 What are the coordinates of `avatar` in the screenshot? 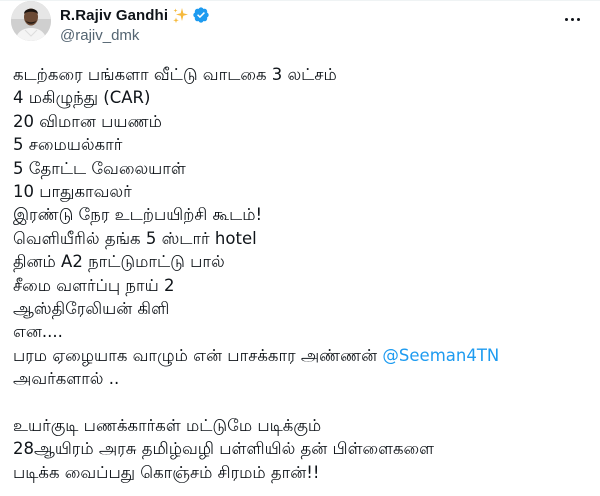 It's located at (31, 21).